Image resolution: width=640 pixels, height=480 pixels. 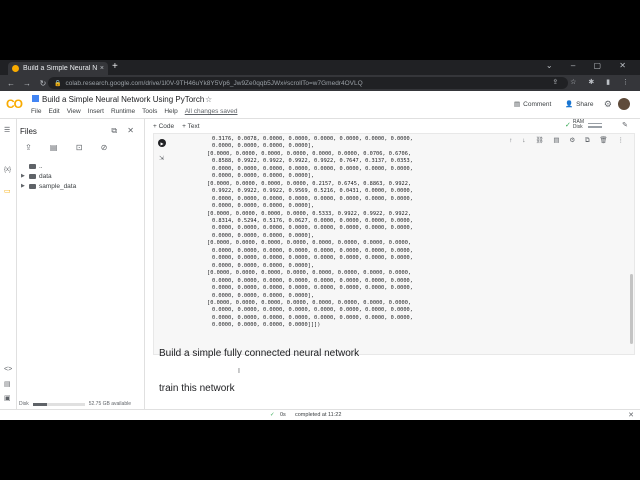 I want to click on menu-edit: Edit, so click(x=53, y=111).